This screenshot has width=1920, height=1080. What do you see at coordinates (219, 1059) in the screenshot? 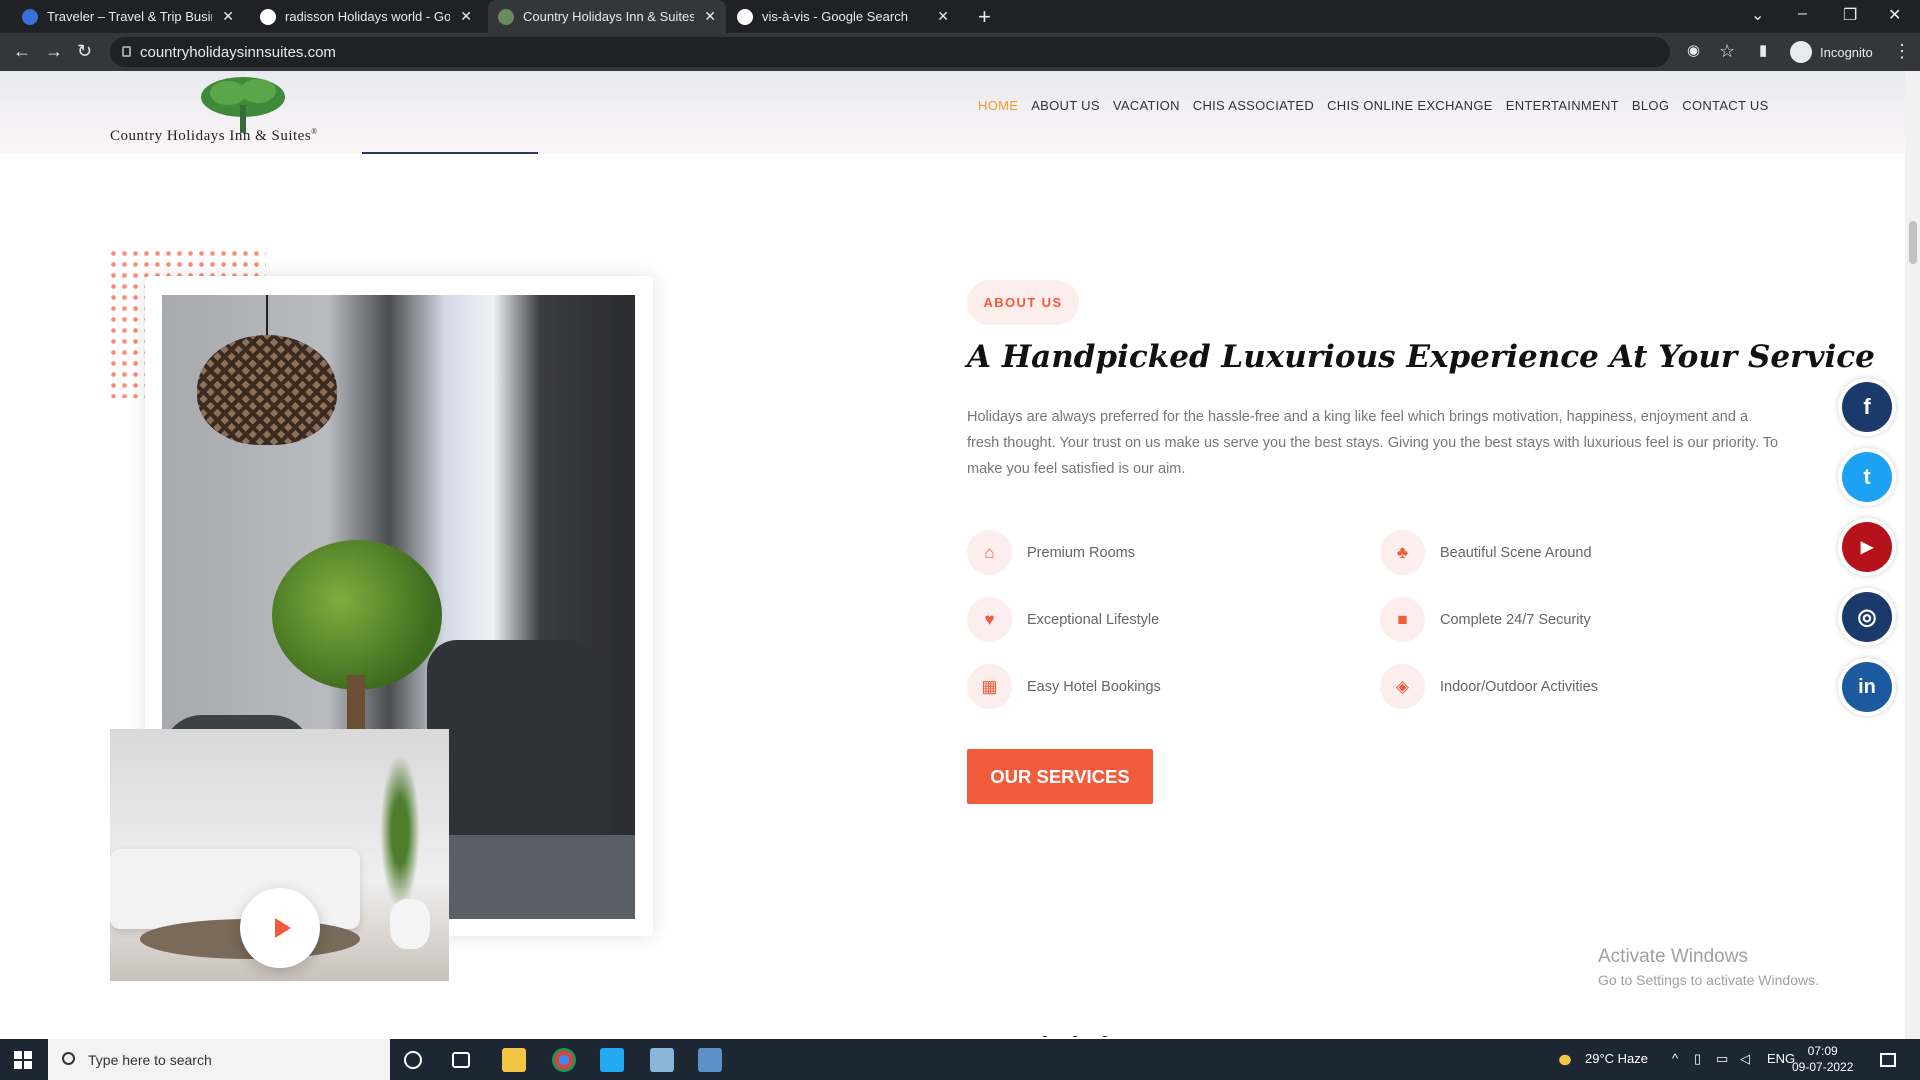
I see `taskbar-search: Type here to search` at bounding box center [219, 1059].